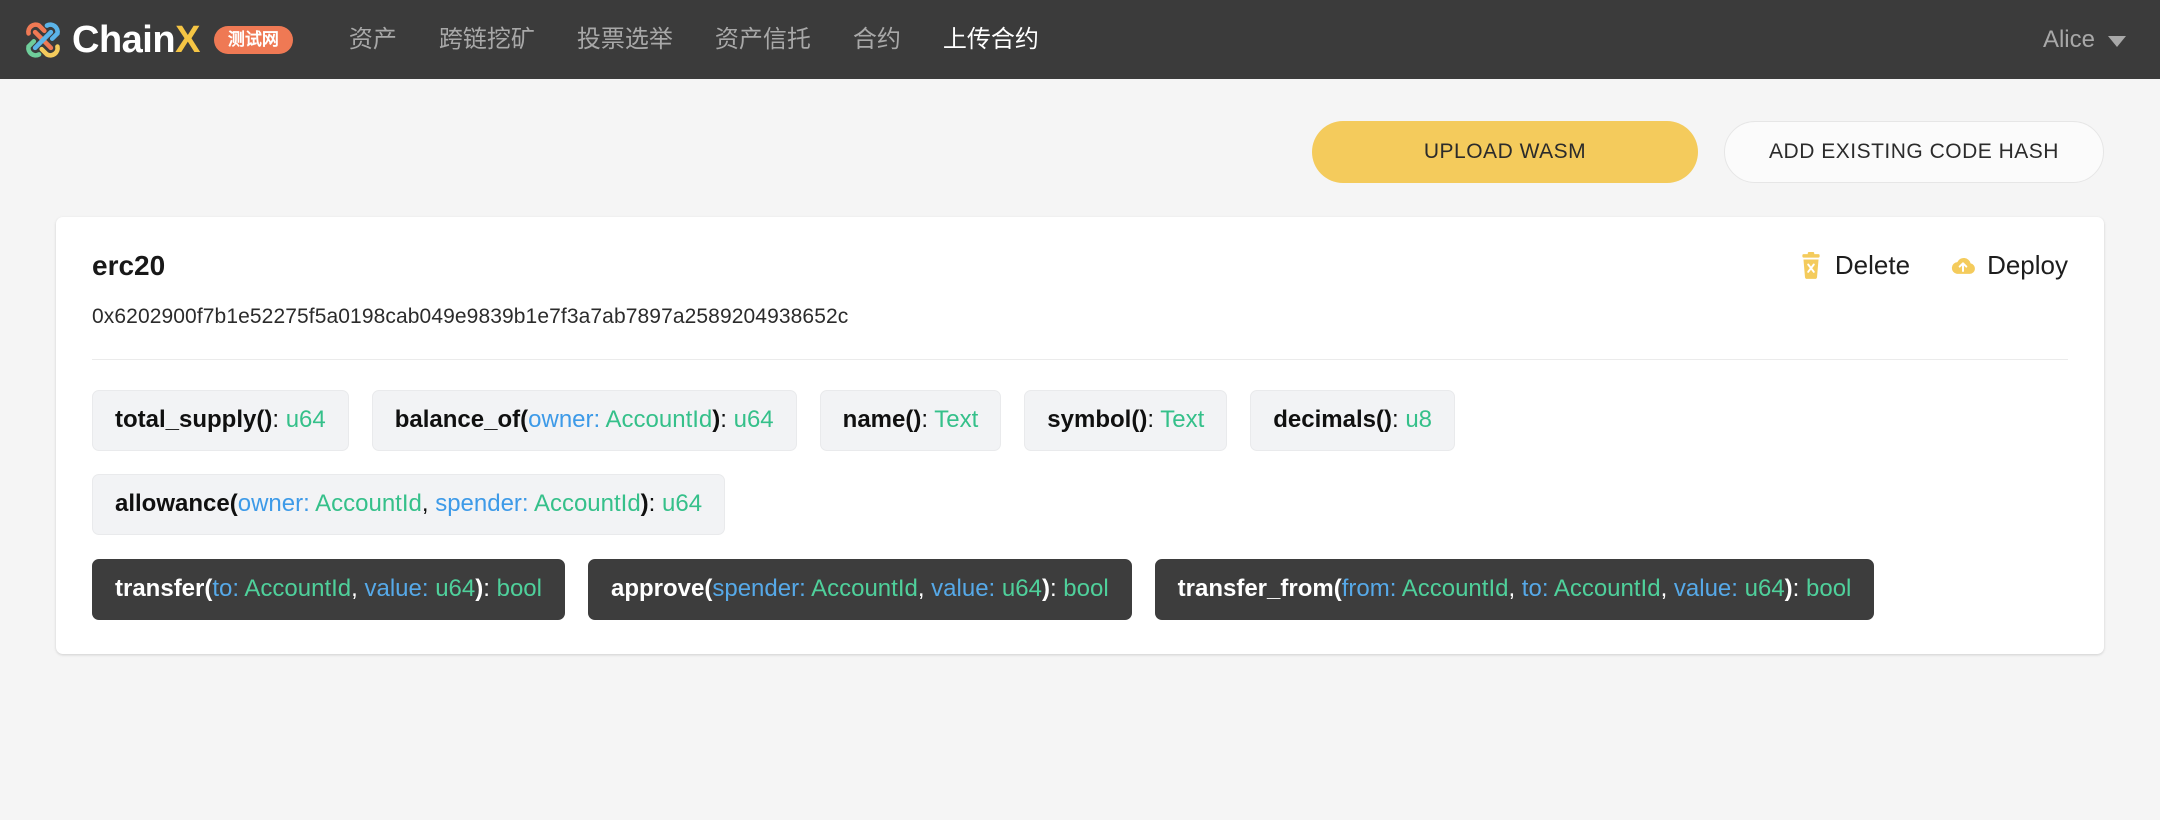 Image resolution: width=2160 pixels, height=820 pixels. What do you see at coordinates (1255, 588) in the screenshot?
I see `method-name: transfer_from` at bounding box center [1255, 588].